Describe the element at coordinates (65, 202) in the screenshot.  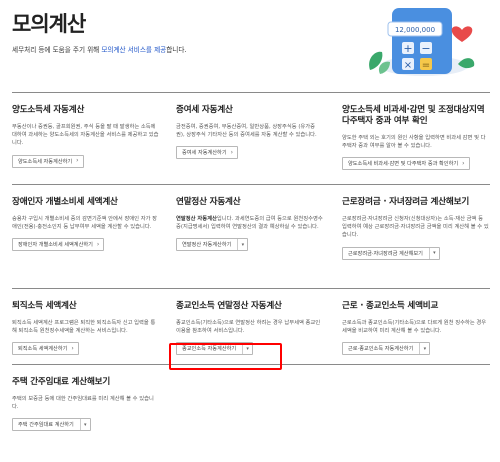
I see `card-title: 장애인자 개별소비세 세액계산` at that location.